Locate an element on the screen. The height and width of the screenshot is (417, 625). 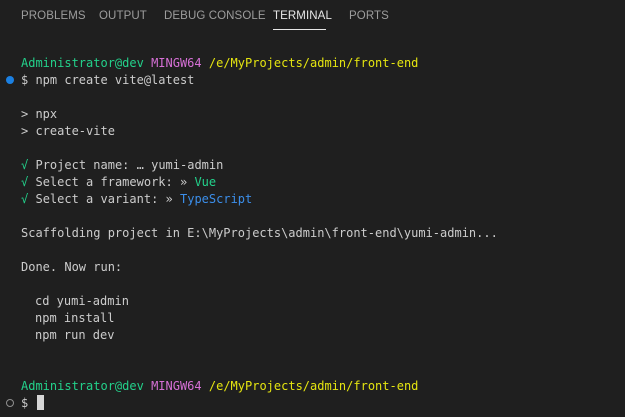
command-line: $ npm create vite@latest is located at coordinates (108, 80).